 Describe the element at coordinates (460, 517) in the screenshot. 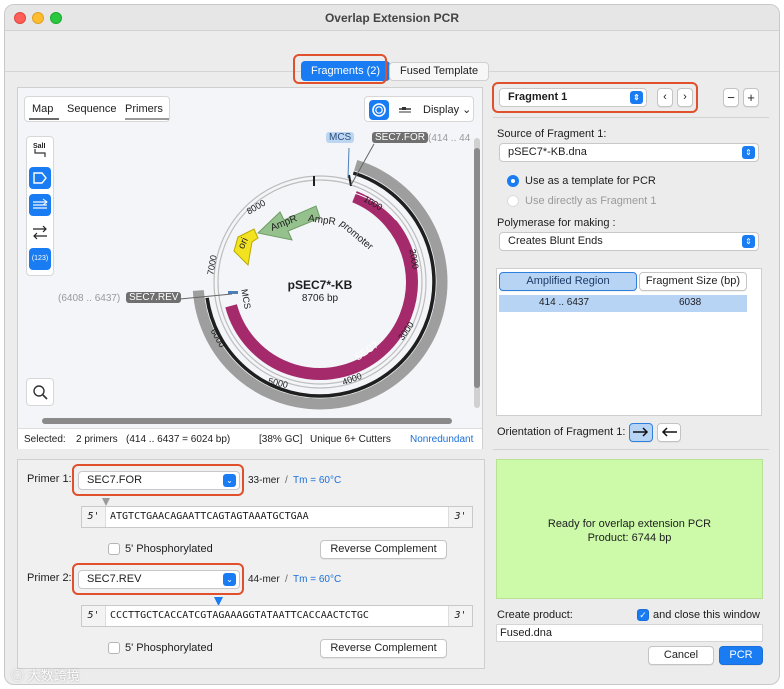

I see `primer1-3prime: 3'` at that location.